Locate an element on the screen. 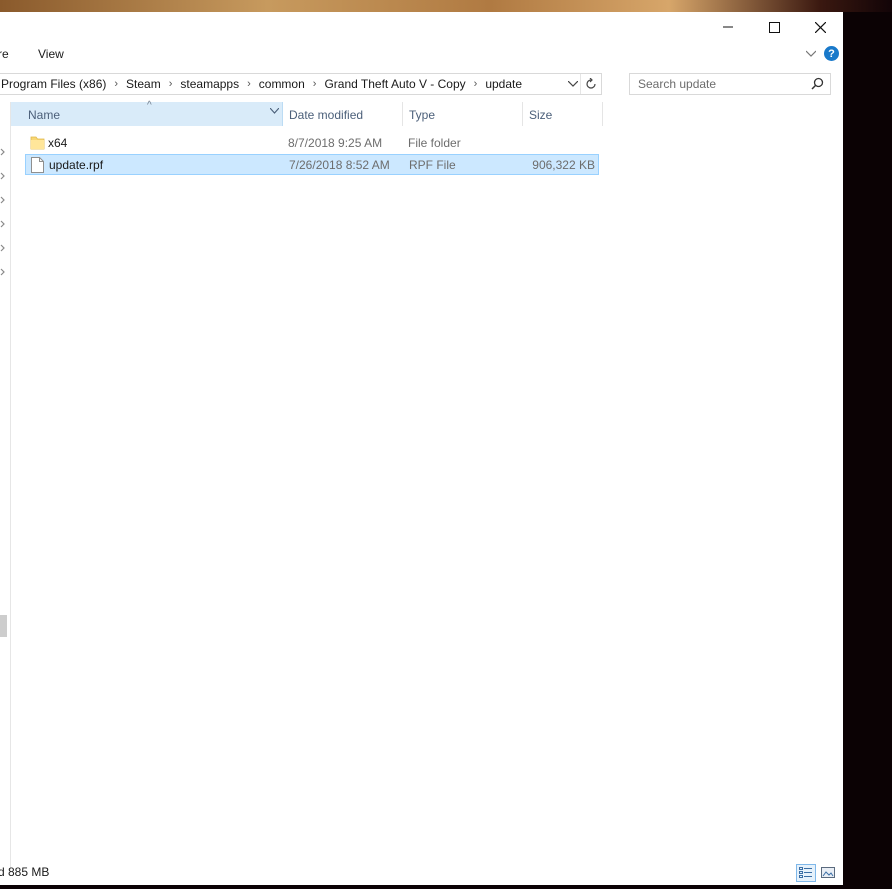 The height and width of the screenshot is (889, 892). sort-ascending-icon: ^ is located at coordinates (149, 105).